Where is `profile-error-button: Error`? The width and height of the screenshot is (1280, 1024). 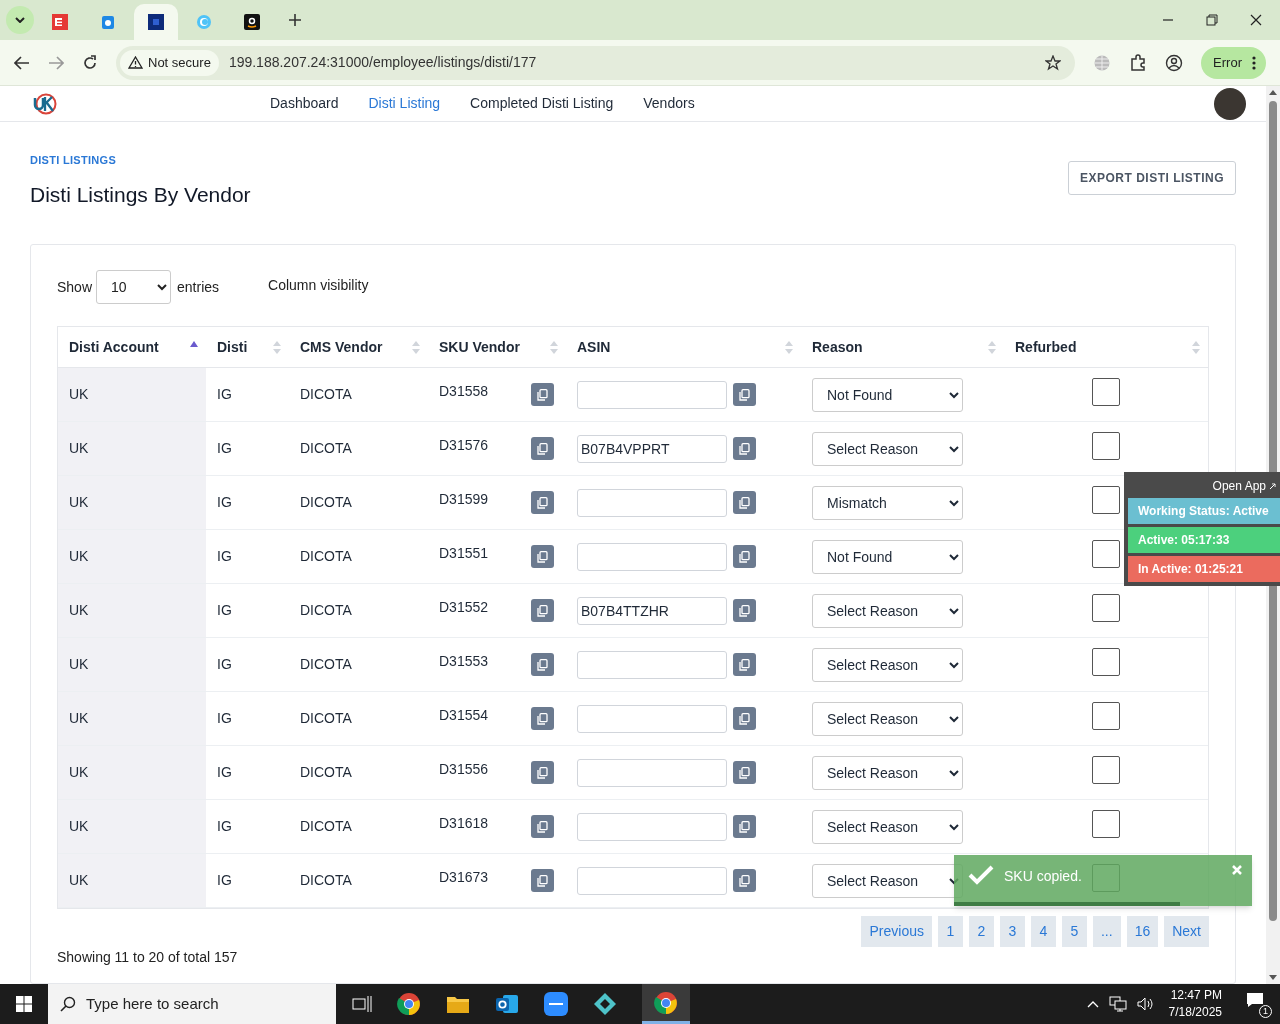
profile-error-button: Error is located at coordinates (1233, 62).